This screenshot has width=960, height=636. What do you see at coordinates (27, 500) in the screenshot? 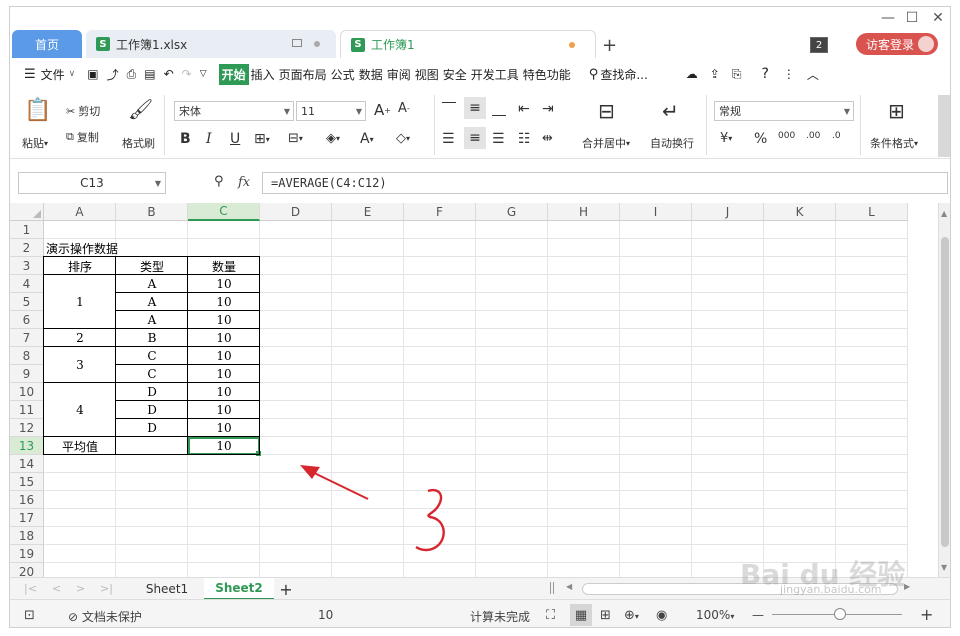
I see `row-header-16: 16` at bounding box center [27, 500].